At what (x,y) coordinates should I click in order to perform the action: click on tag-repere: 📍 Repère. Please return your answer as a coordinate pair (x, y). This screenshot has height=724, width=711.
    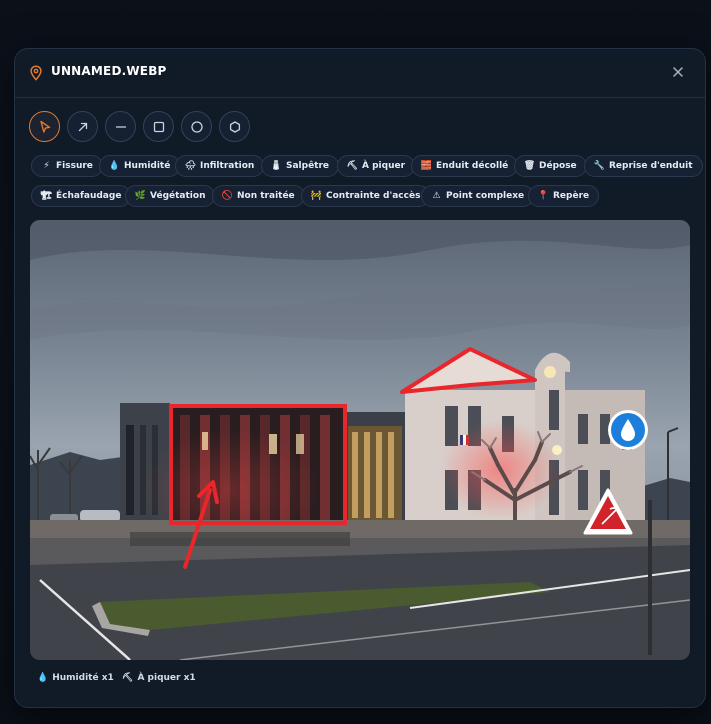
    Looking at the image, I should click on (564, 196).